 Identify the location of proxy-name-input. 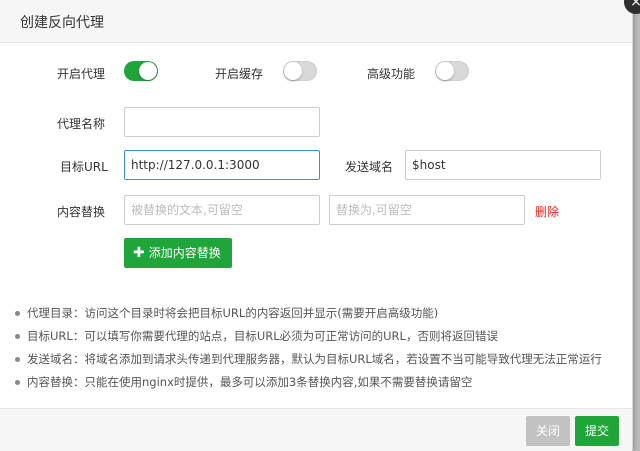
(222, 122).